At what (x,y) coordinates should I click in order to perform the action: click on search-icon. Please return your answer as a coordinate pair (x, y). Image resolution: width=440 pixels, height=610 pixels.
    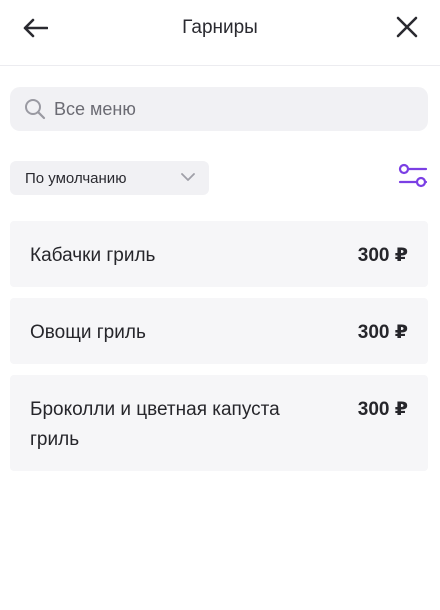
    Looking at the image, I should click on (35, 109).